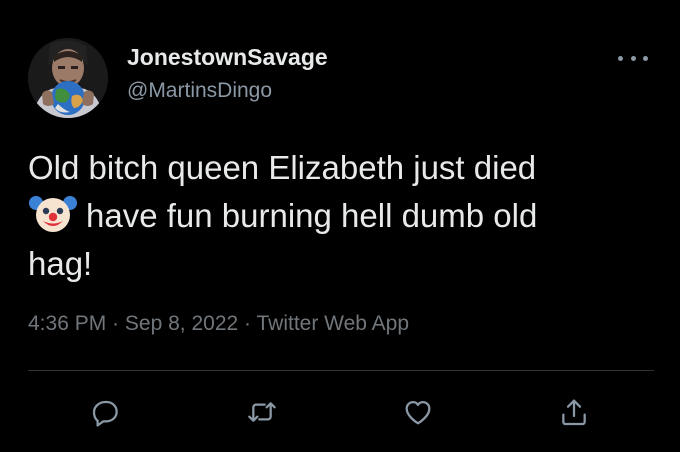 This screenshot has height=452, width=680. I want to click on share-button, so click(574, 412).